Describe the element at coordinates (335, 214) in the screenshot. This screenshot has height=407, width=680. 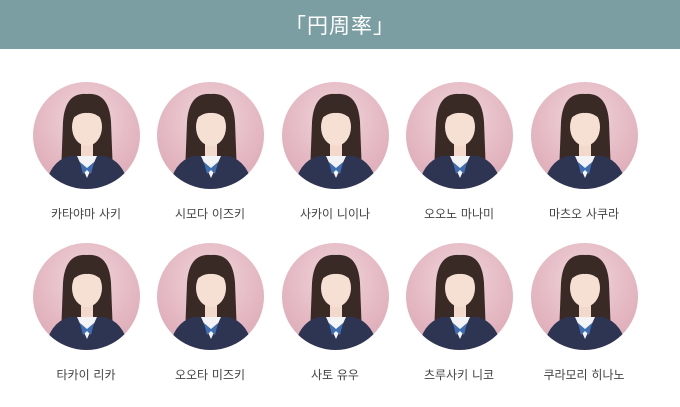
I see `member-name: 사카이 니이나` at that location.